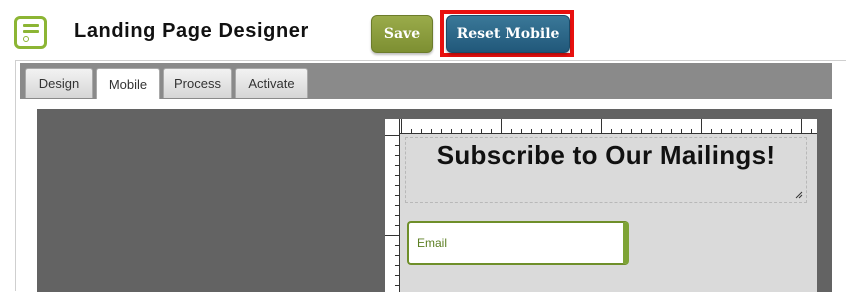 The width and height of the screenshot is (846, 292). I want to click on page-title: Landing Page Designer, so click(191, 31).